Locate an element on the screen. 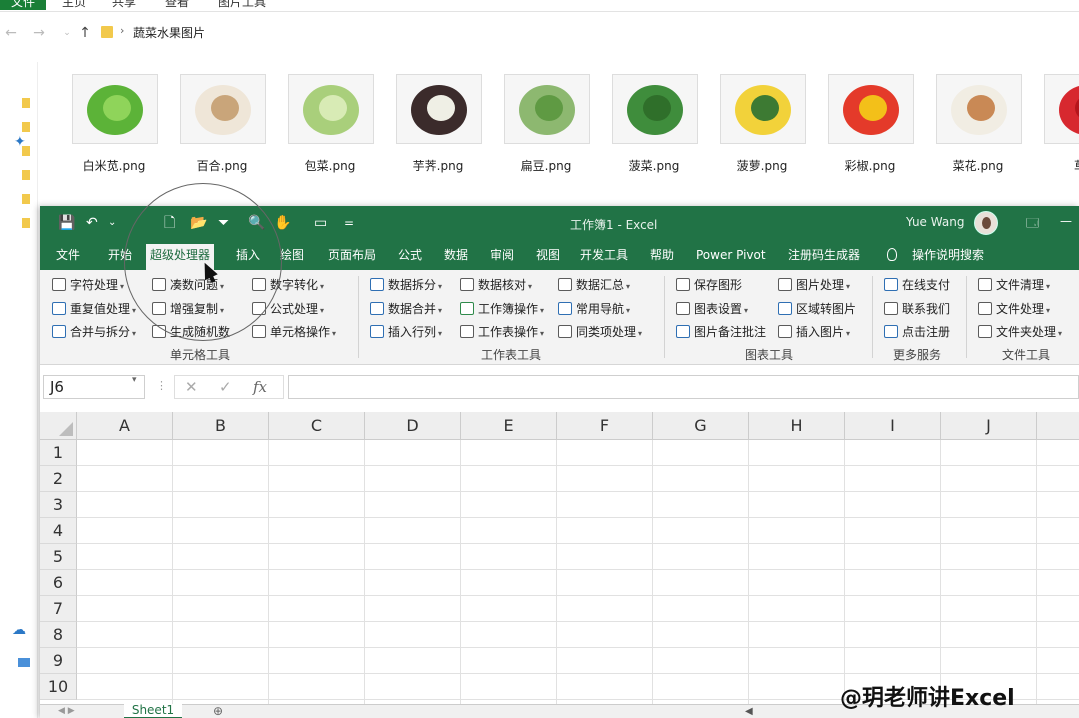  select-all-corner is located at coordinates (58, 426).